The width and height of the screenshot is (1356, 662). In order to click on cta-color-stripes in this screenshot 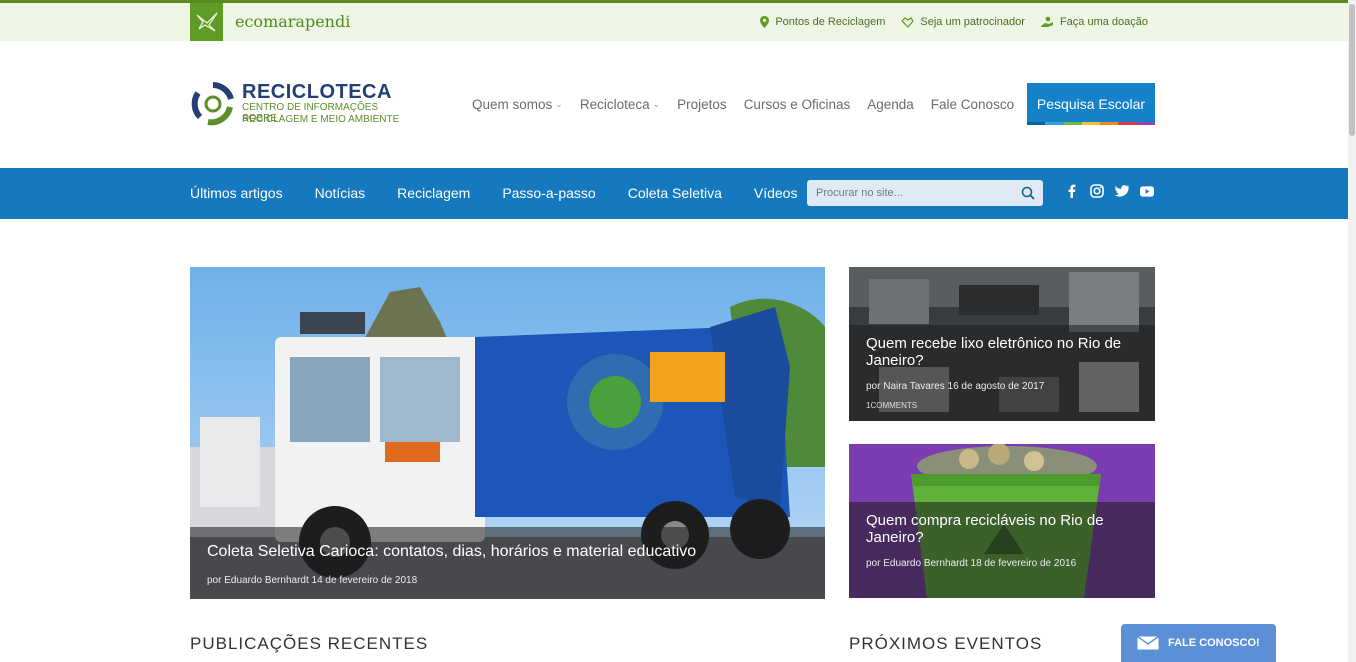, I will do `click(1091, 123)`.